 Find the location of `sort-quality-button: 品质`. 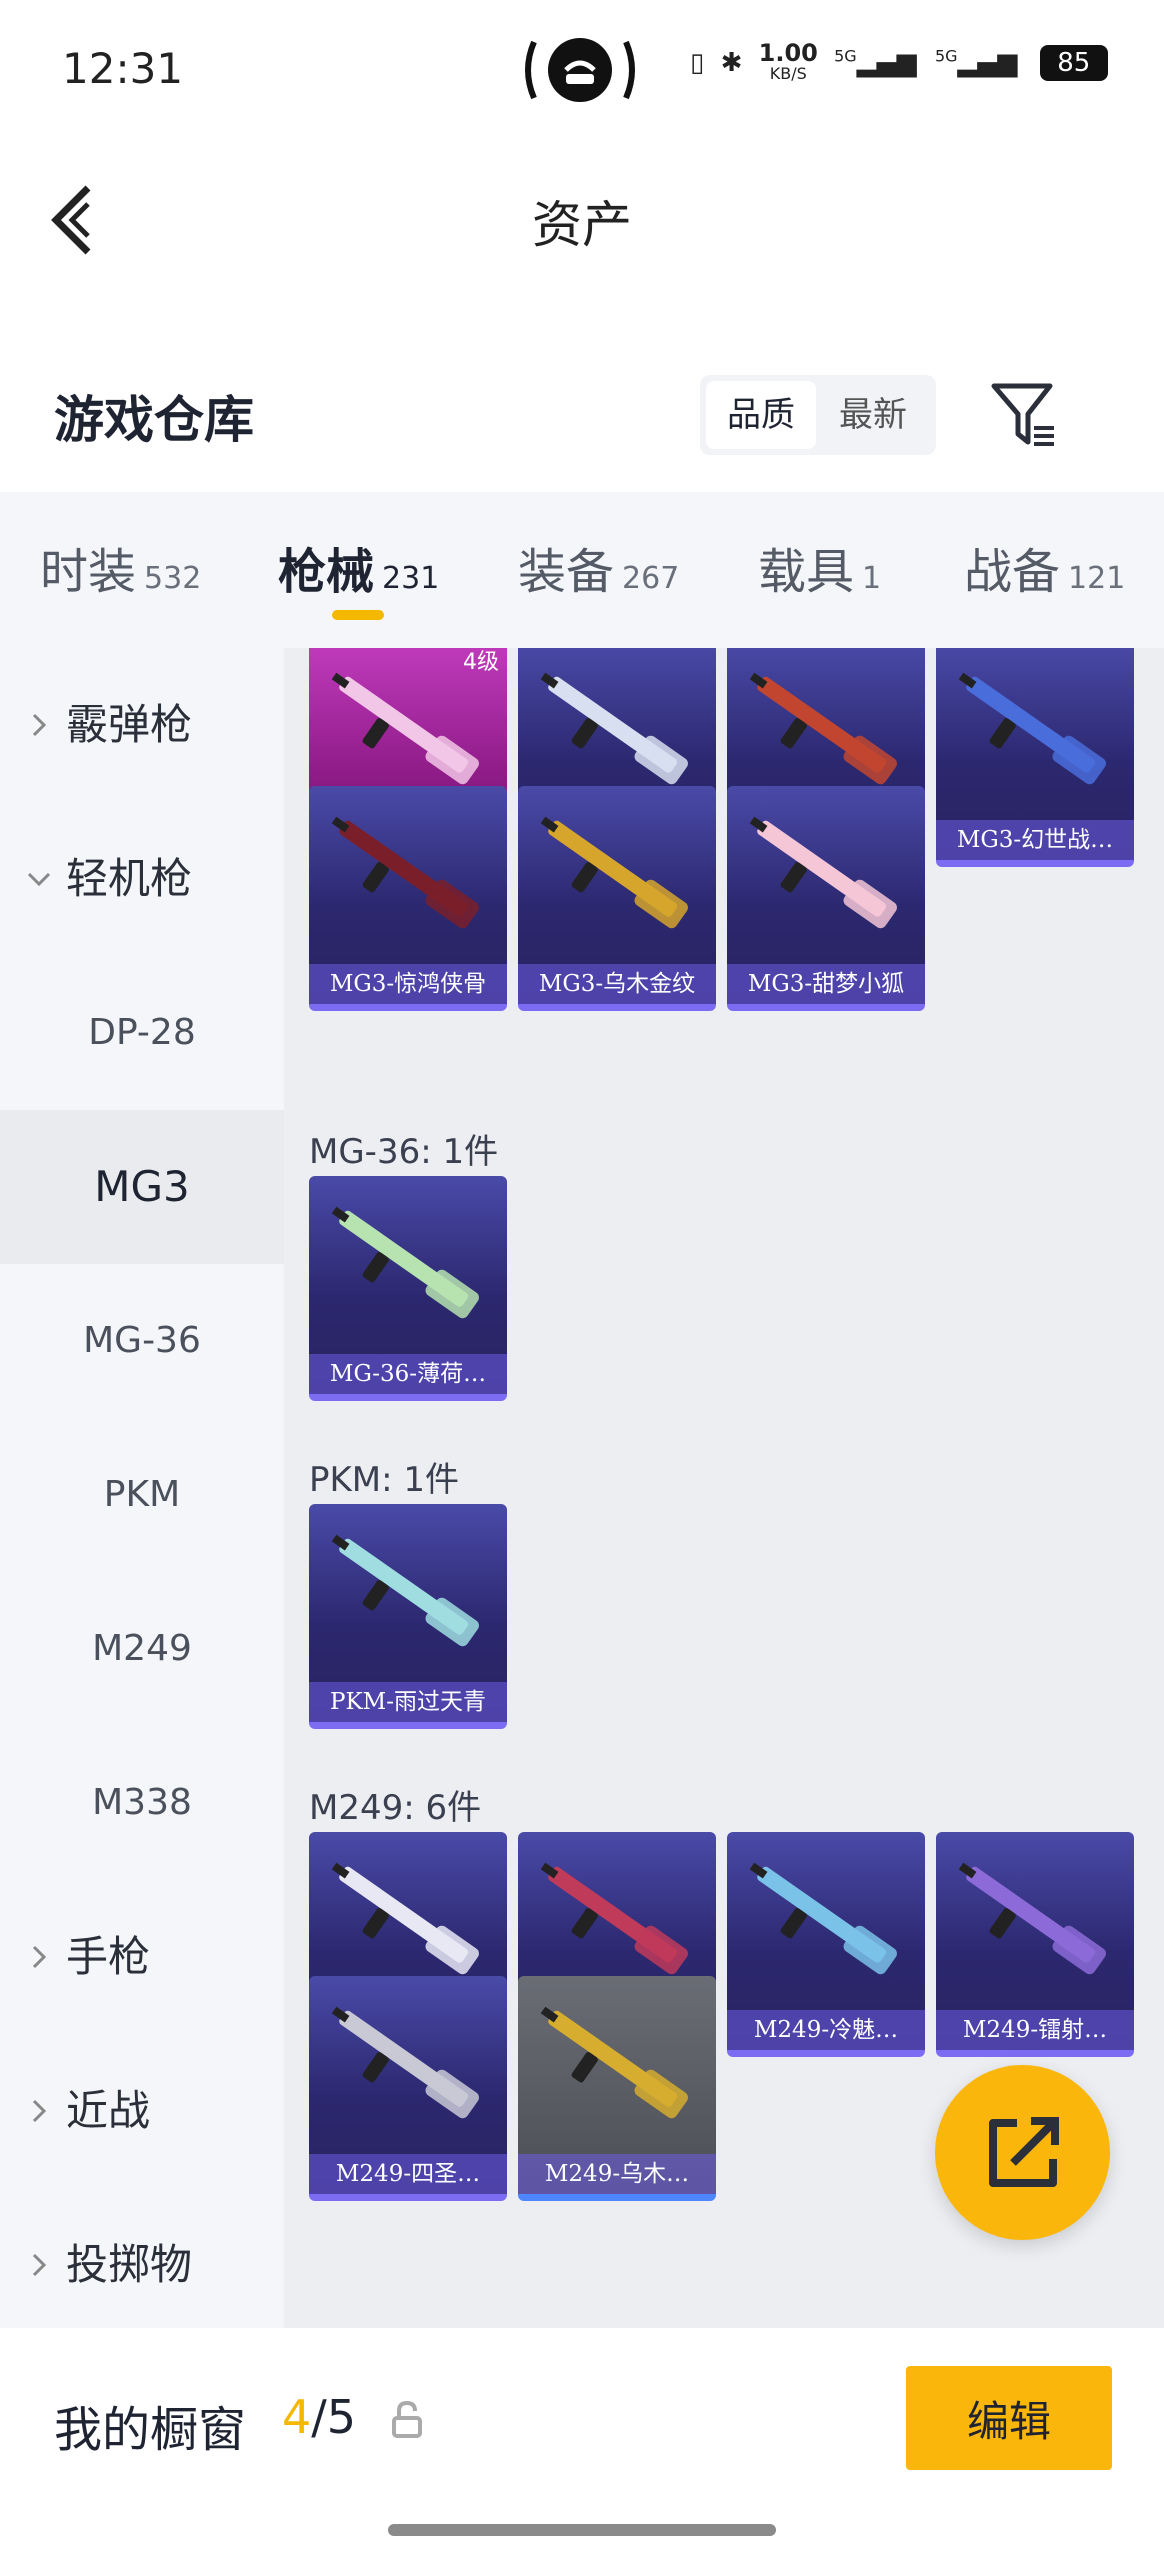

sort-quality-button: 品质 is located at coordinates (761, 415).